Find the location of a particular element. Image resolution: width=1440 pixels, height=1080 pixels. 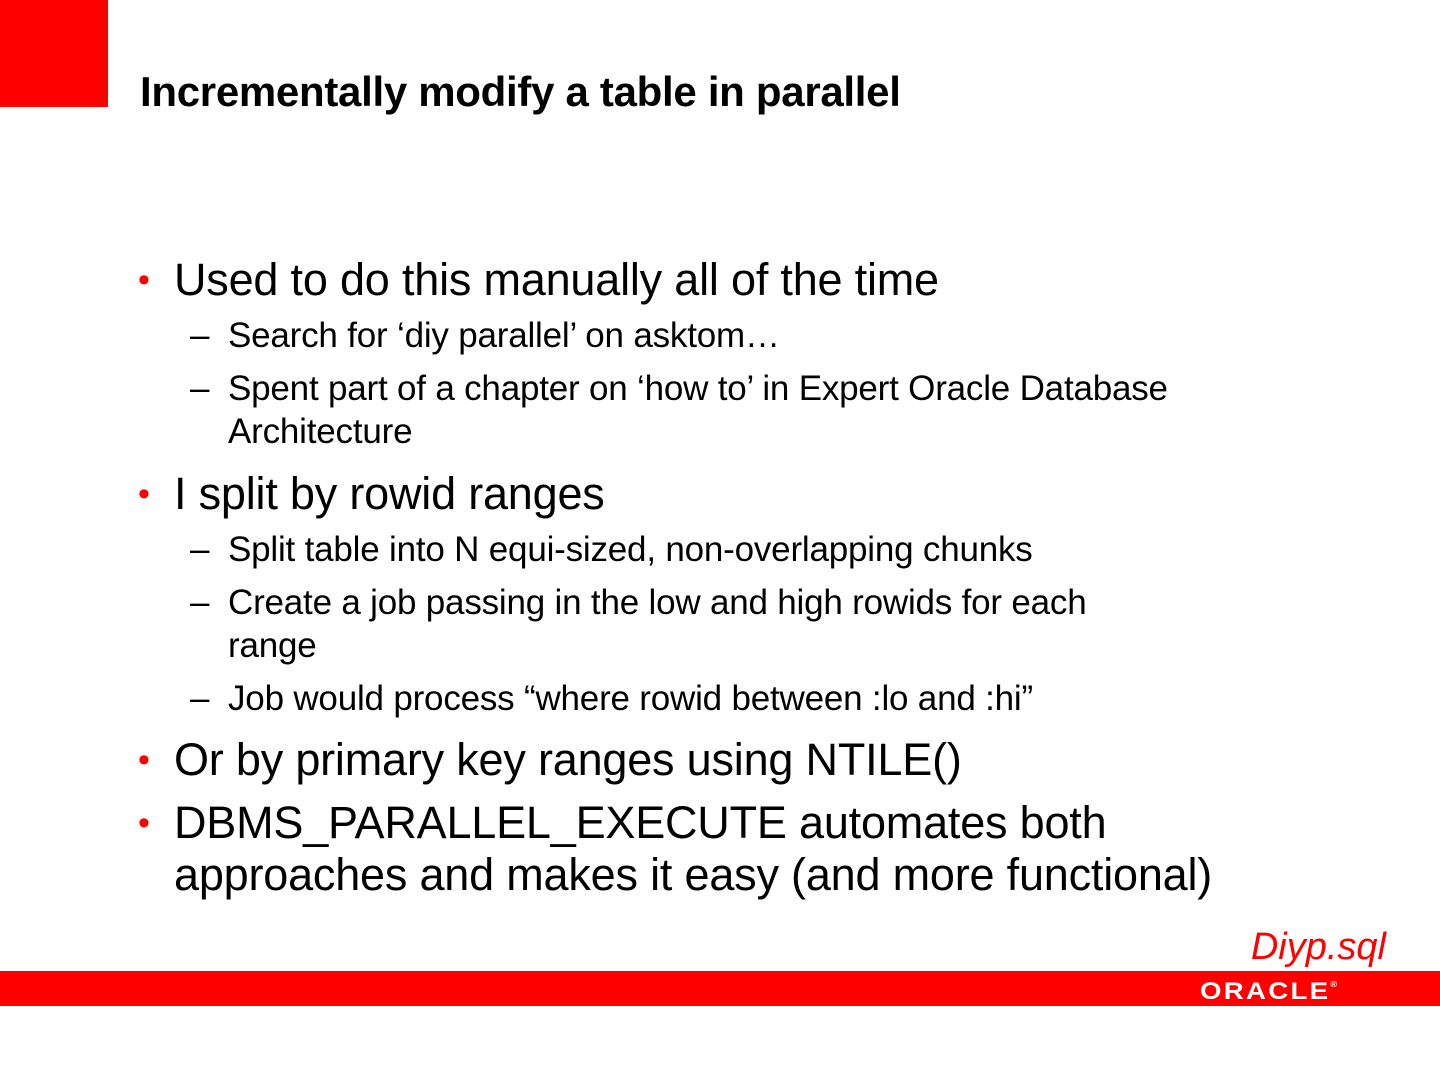

sub-bullet-continuation: Architecture is located at coordinates (320, 431).